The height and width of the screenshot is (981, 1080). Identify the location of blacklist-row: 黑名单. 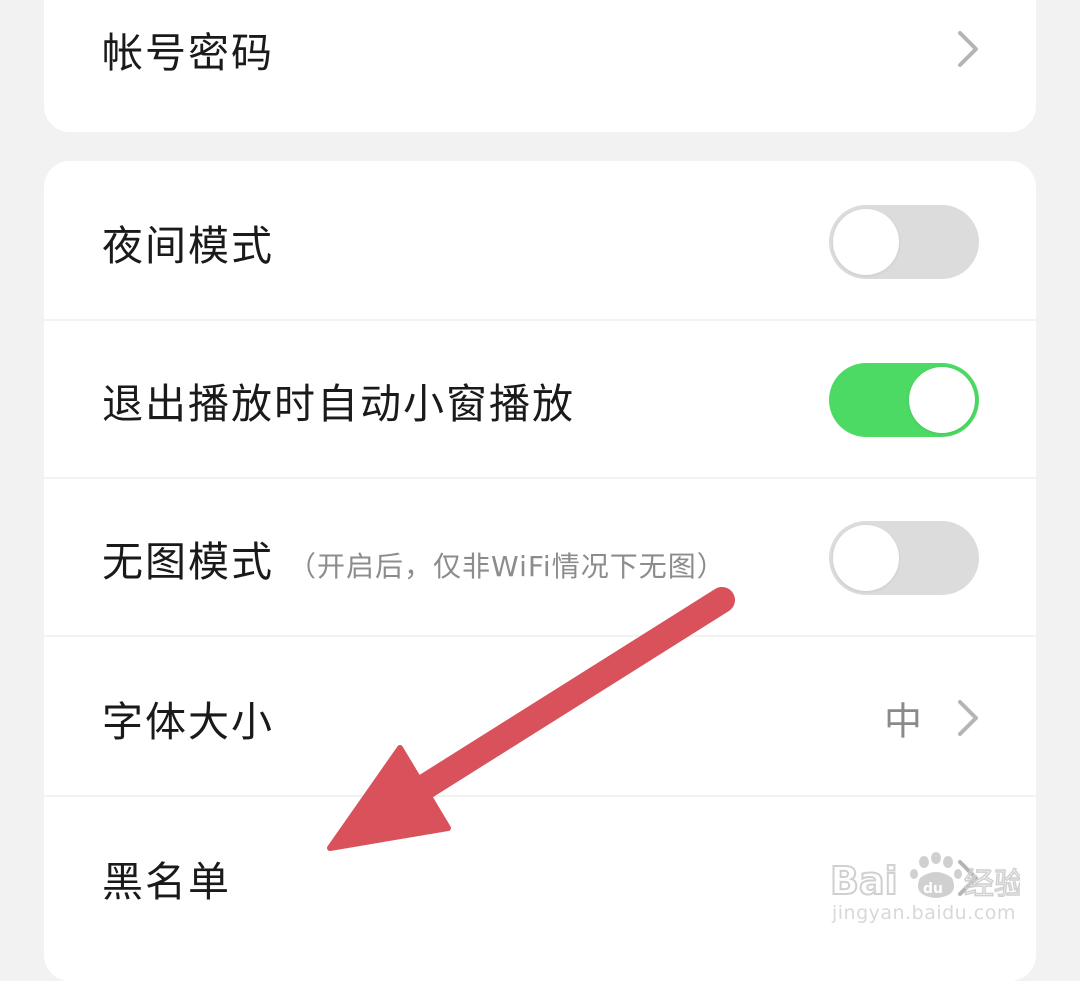
(540, 878).